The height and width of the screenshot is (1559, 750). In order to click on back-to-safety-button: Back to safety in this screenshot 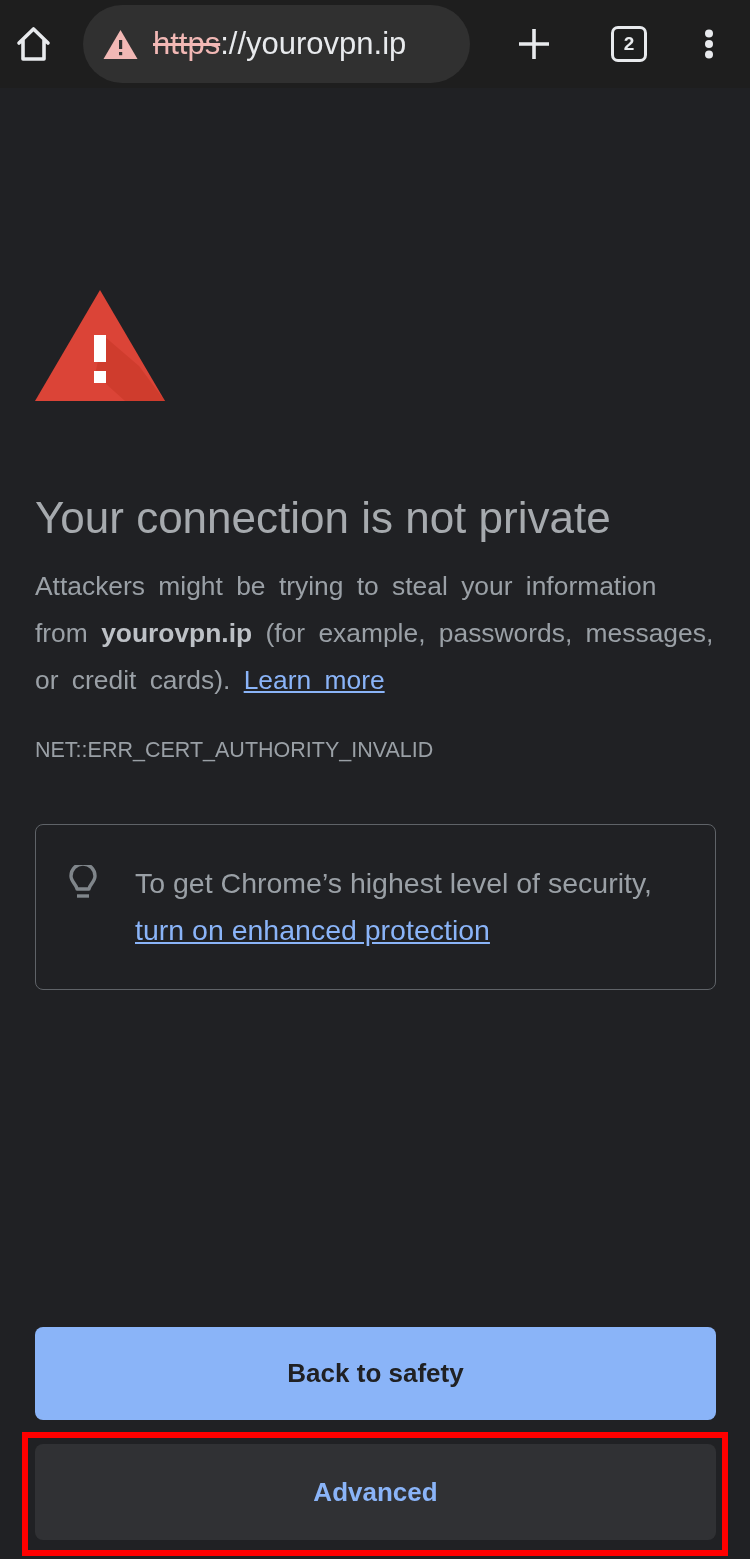, I will do `click(375, 1373)`.